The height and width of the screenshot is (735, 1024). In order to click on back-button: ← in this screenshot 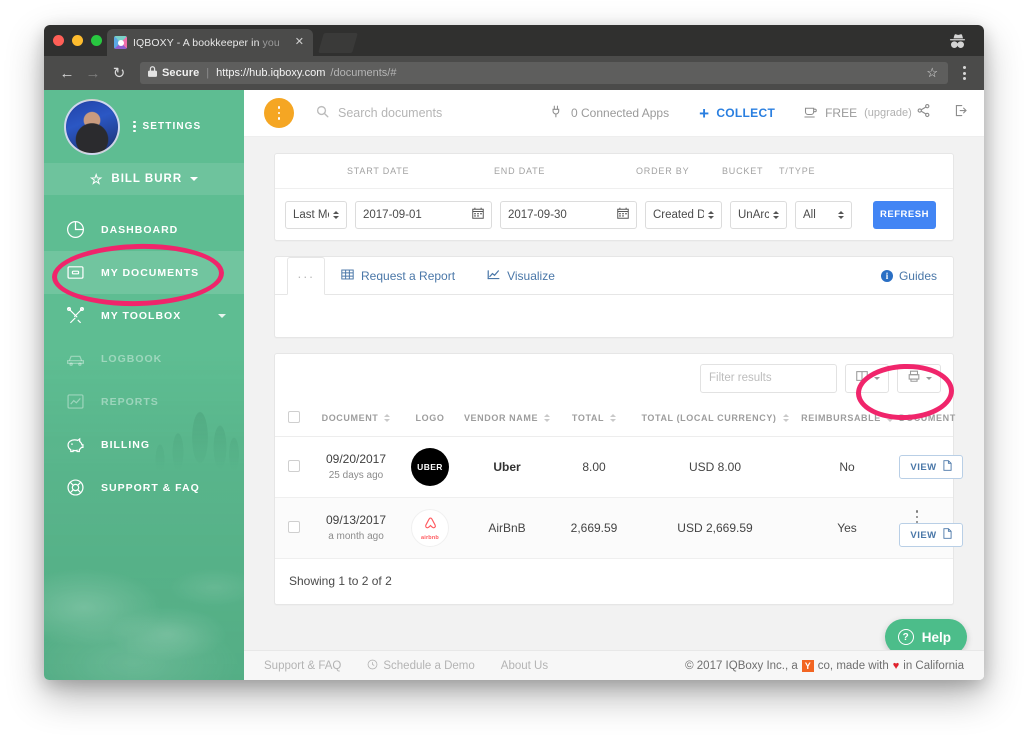, I will do `click(67, 73)`.